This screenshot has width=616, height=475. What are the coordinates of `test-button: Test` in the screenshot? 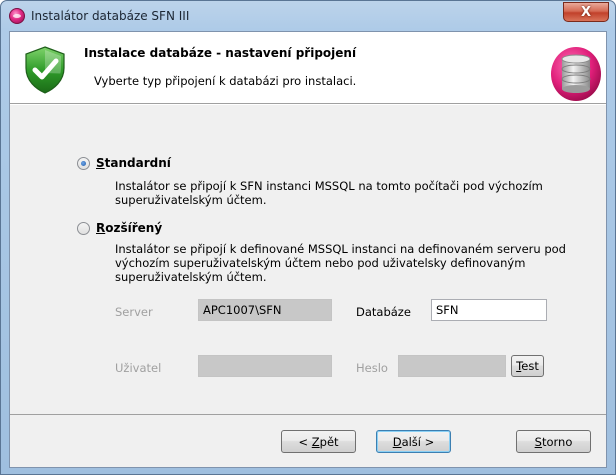 It's located at (527, 366).